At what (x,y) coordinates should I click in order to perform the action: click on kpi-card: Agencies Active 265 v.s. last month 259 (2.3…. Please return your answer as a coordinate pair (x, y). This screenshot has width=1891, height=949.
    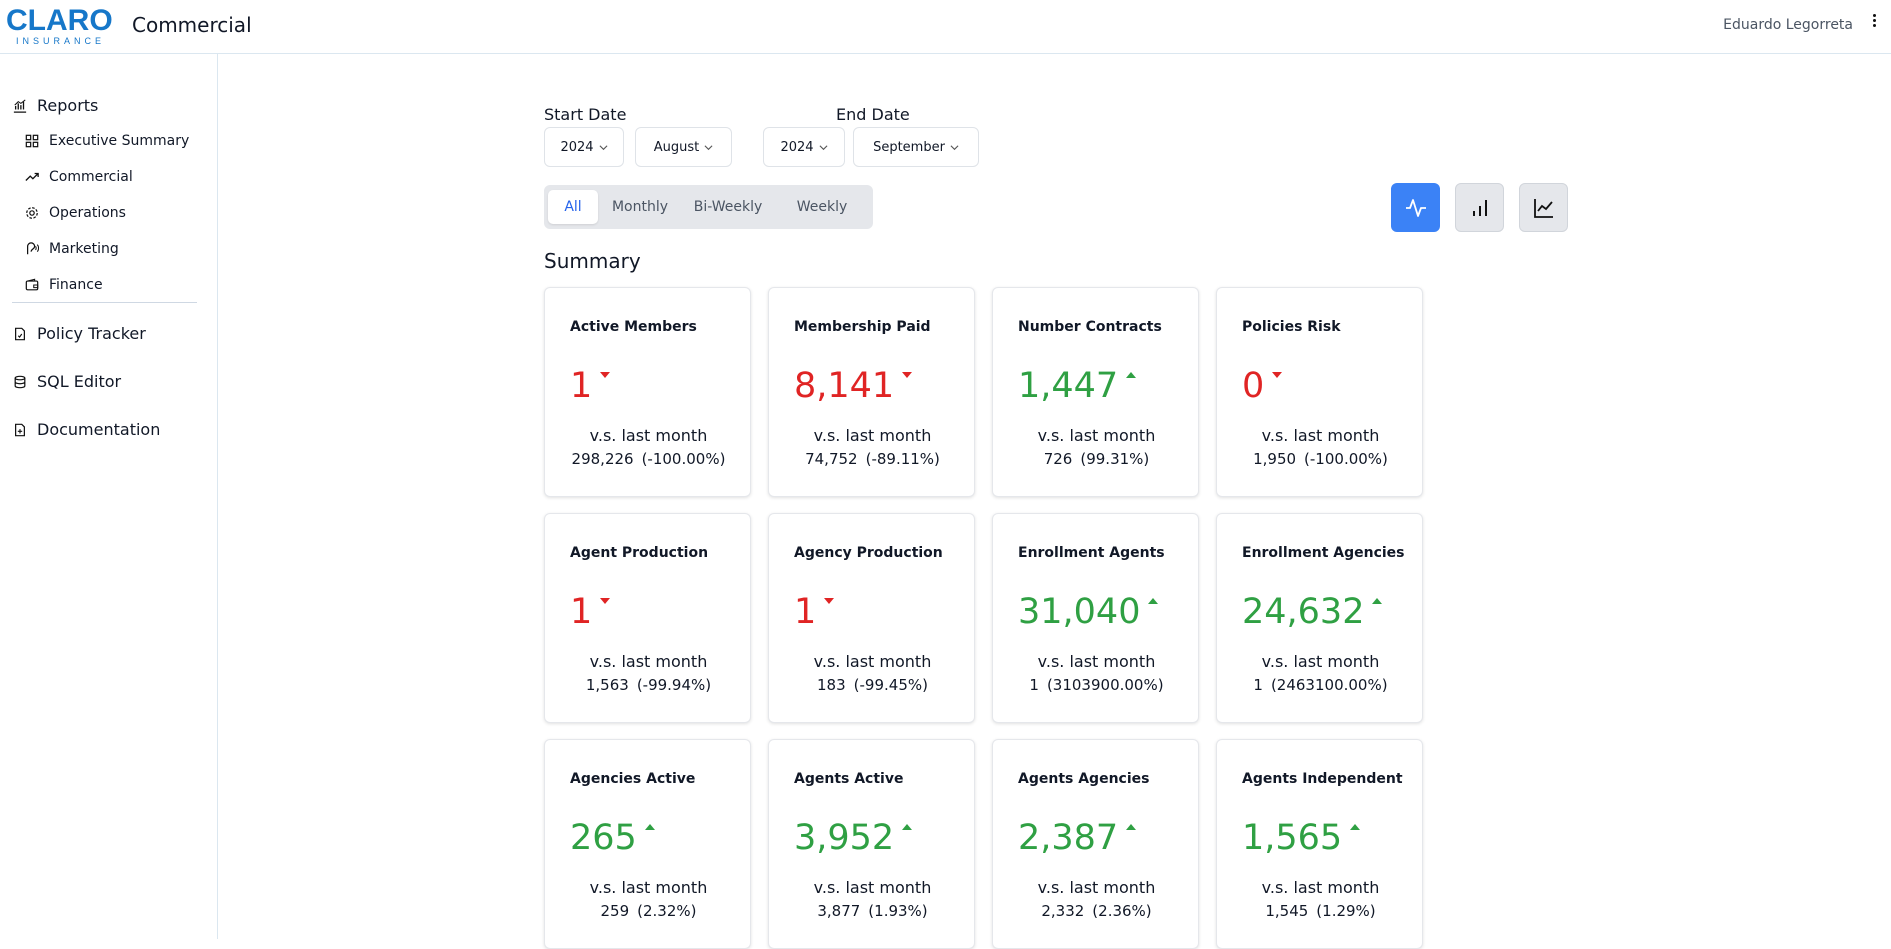
    Looking at the image, I should click on (647, 844).